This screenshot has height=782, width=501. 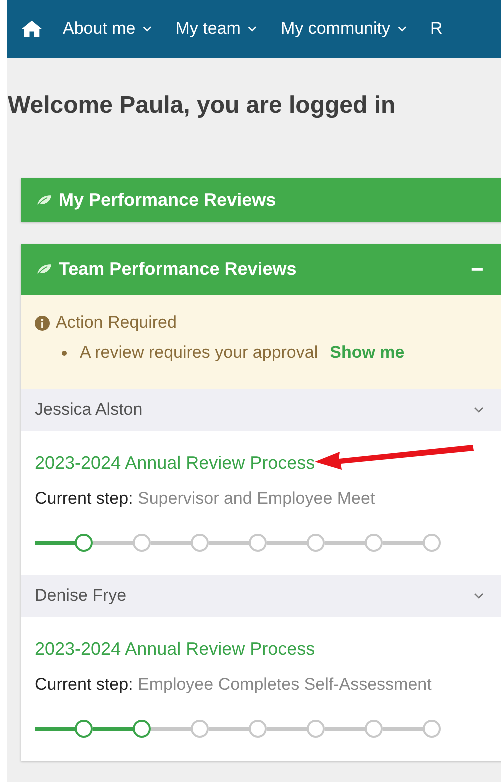 I want to click on nav-menu-item: My team, so click(x=216, y=29).